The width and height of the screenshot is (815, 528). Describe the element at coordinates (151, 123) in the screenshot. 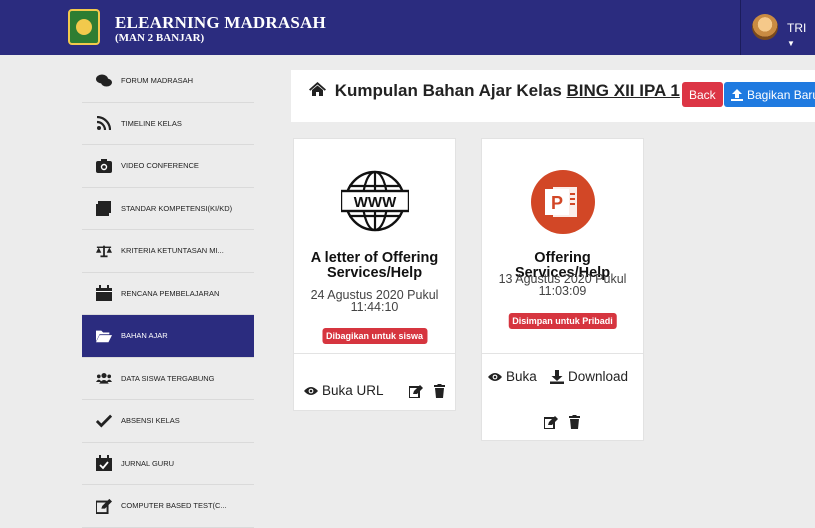

I see `sidebar-item-label: TIMELINE KELAS` at that location.